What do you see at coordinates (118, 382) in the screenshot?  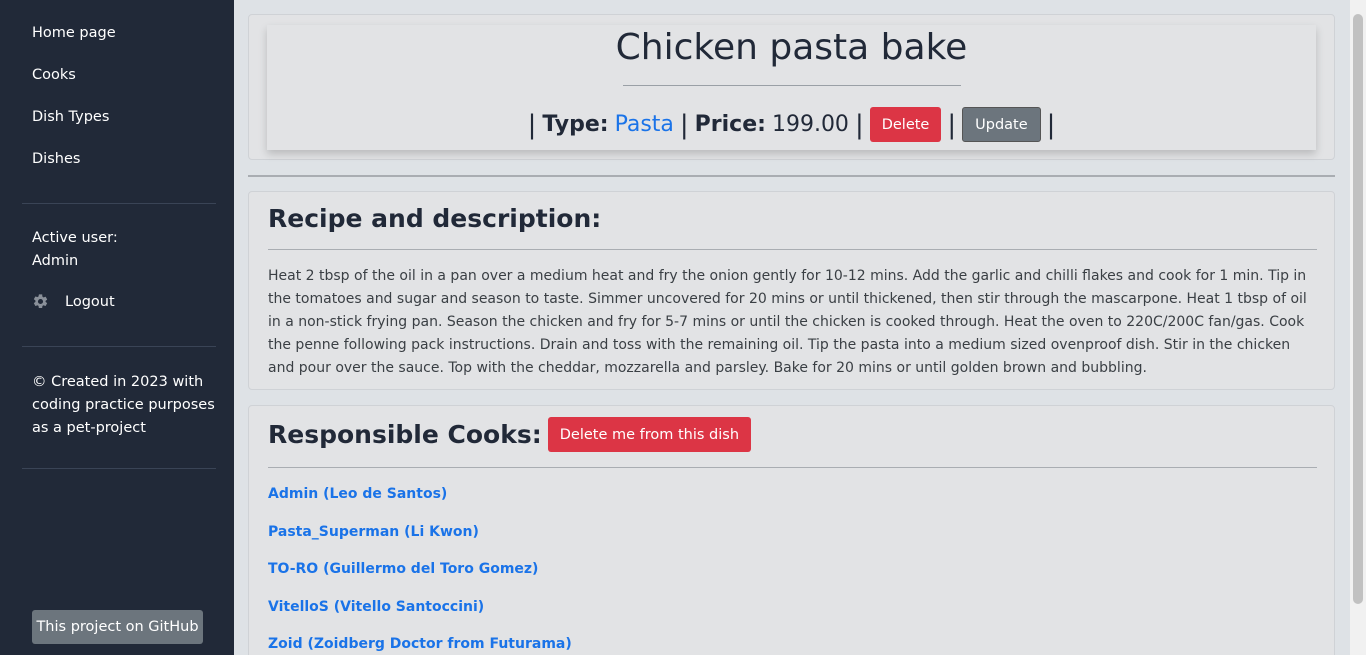 I see `footer-note-line: © Created in 2023 with` at bounding box center [118, 382].